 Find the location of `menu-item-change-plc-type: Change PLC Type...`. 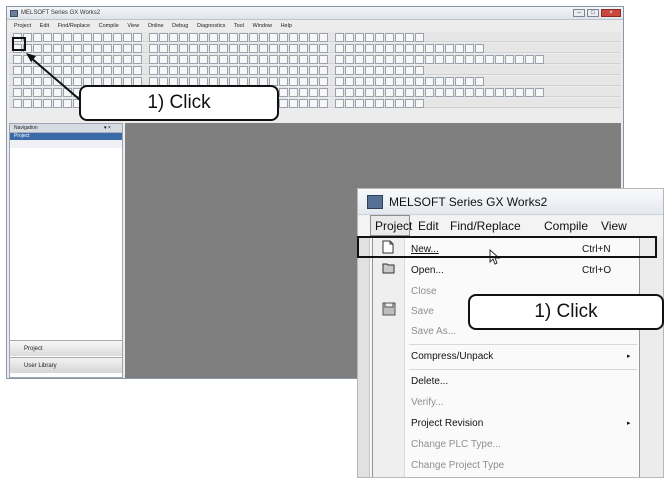

menu-item-change-plc-type: Change PLC Type... is located at coordinates (506, 445).